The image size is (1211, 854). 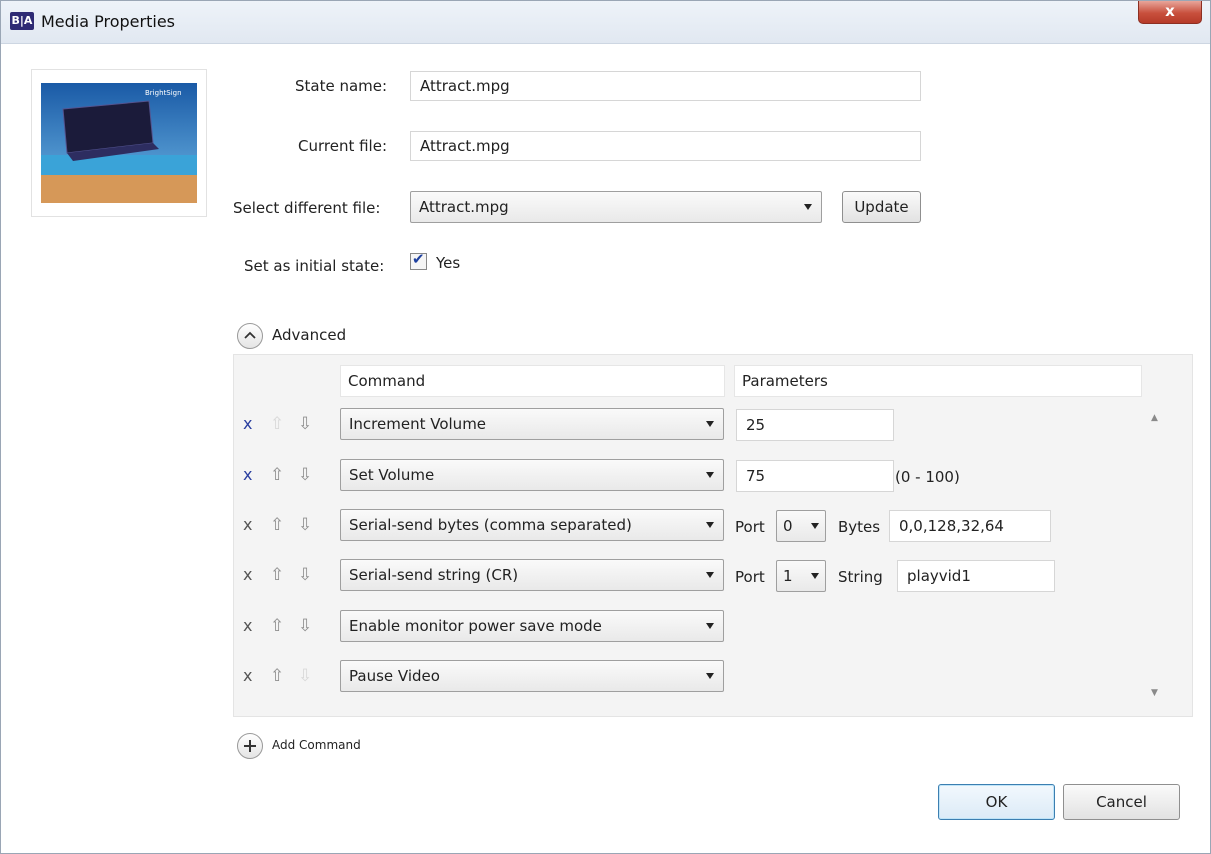 I want to click on bytes-label: Bytes, so click(x=859, y=527).